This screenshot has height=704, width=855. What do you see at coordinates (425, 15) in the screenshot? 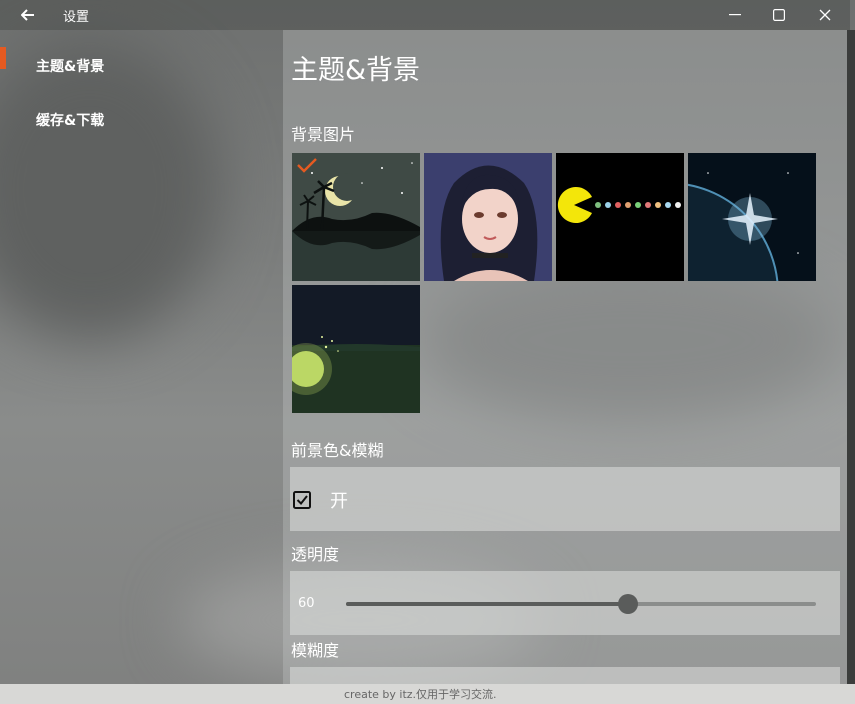
I see `title-bar: 设置` at bounding box center [425, 15].